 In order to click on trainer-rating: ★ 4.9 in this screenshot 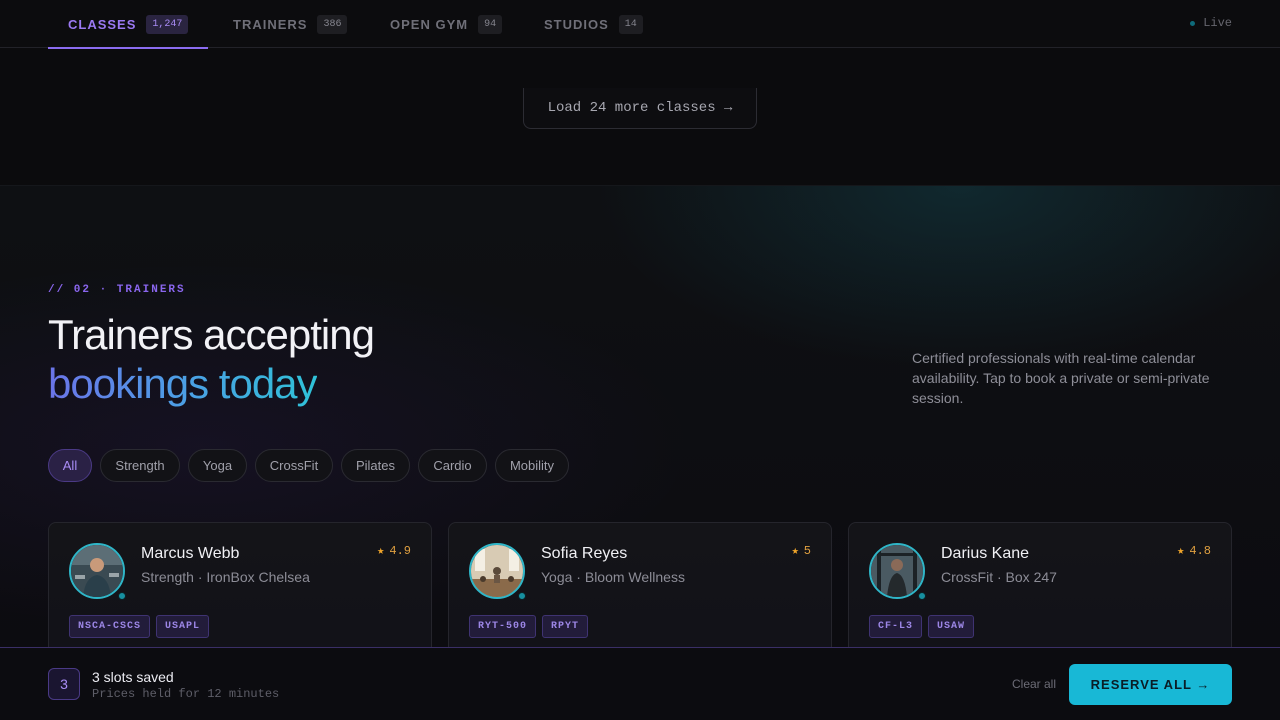, I will do `click(394, 551)`.